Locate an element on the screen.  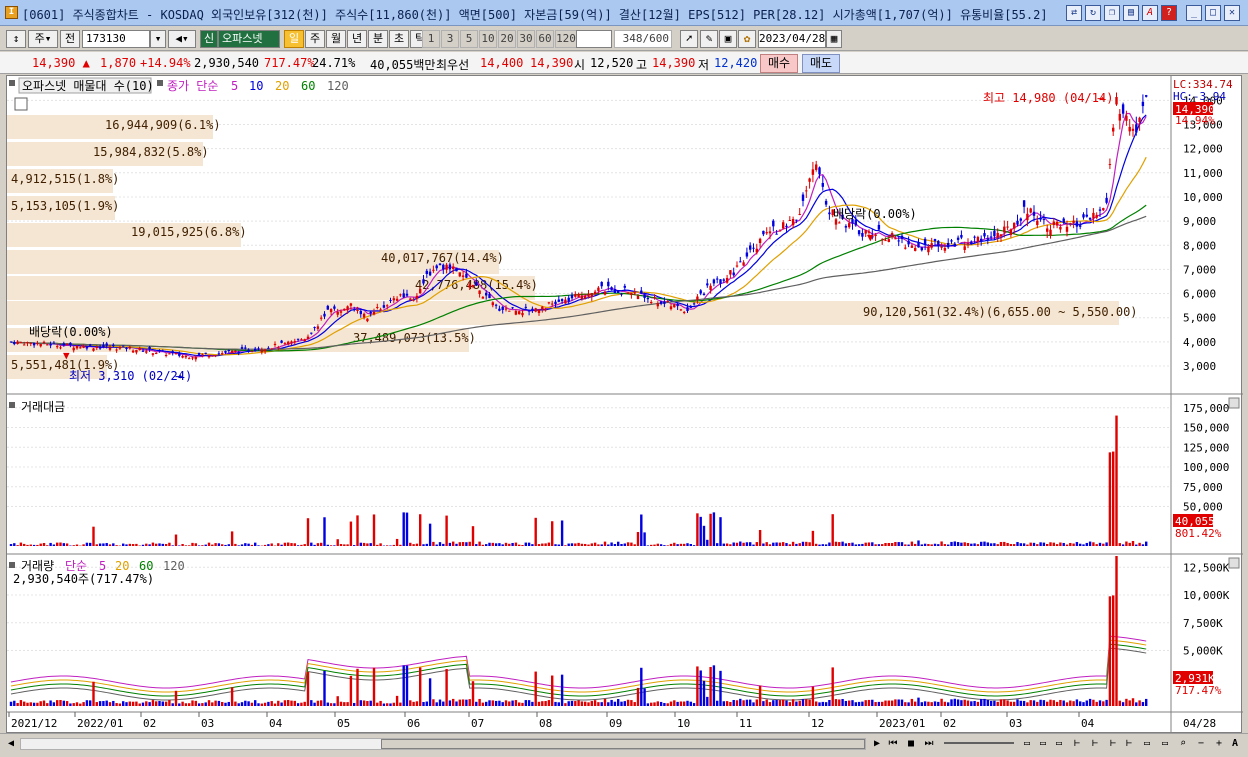
vol-ma-period-label: 120 is located at coordinates (174, 566).